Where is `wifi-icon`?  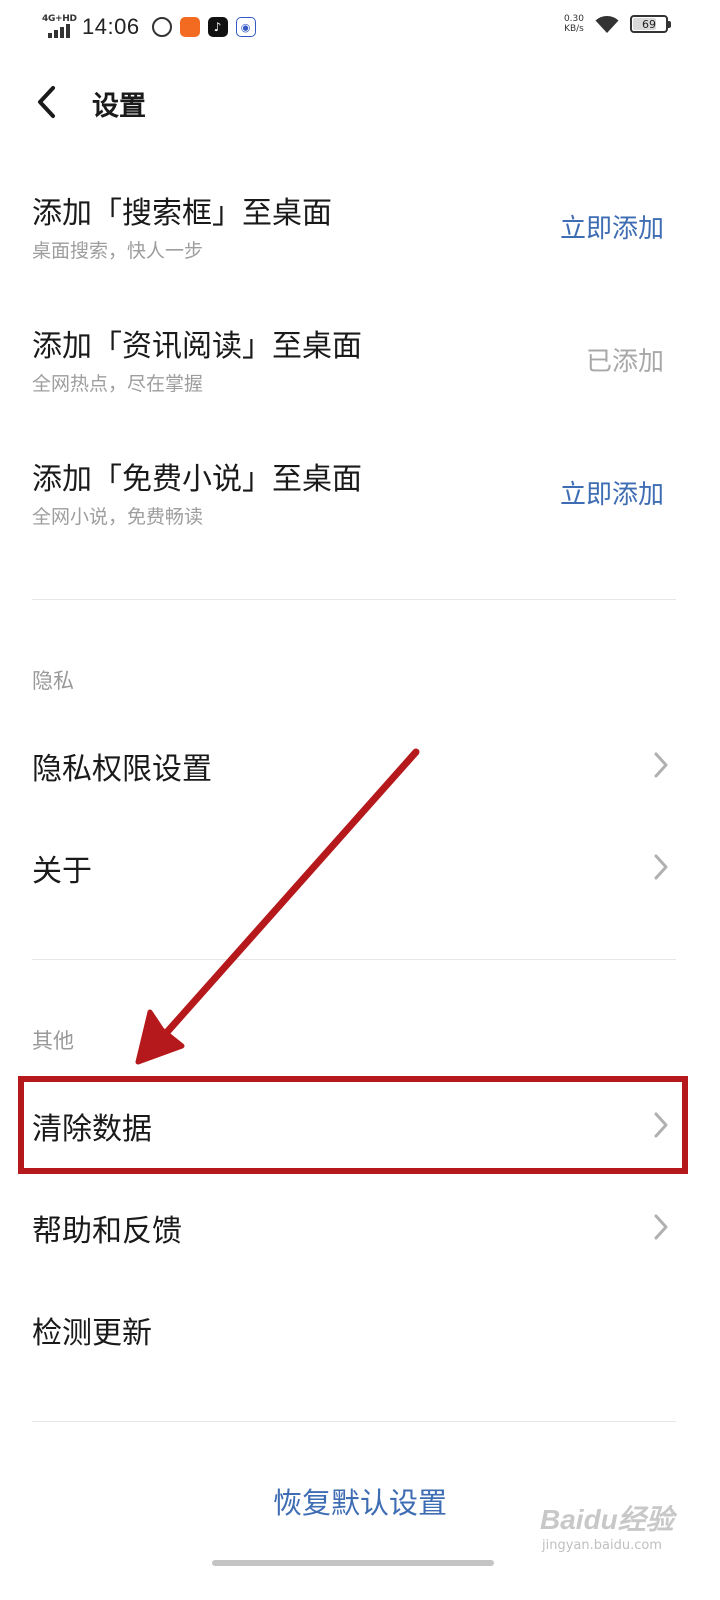 wifi-icon is located at coordinates (607, 24).